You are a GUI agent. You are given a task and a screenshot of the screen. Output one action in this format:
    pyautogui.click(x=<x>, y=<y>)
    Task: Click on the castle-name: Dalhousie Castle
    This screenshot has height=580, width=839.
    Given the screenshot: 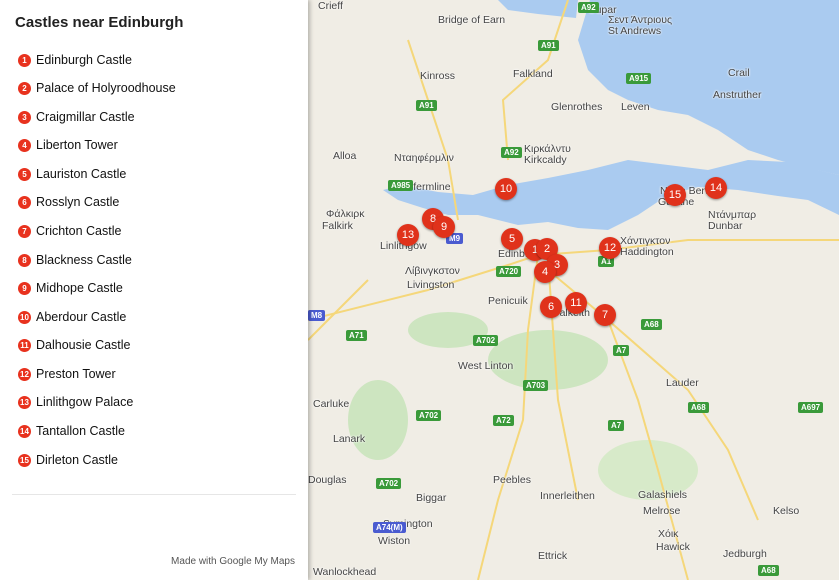 What is the action you would take?
    pyautogui.click(x=83, y=345)
    